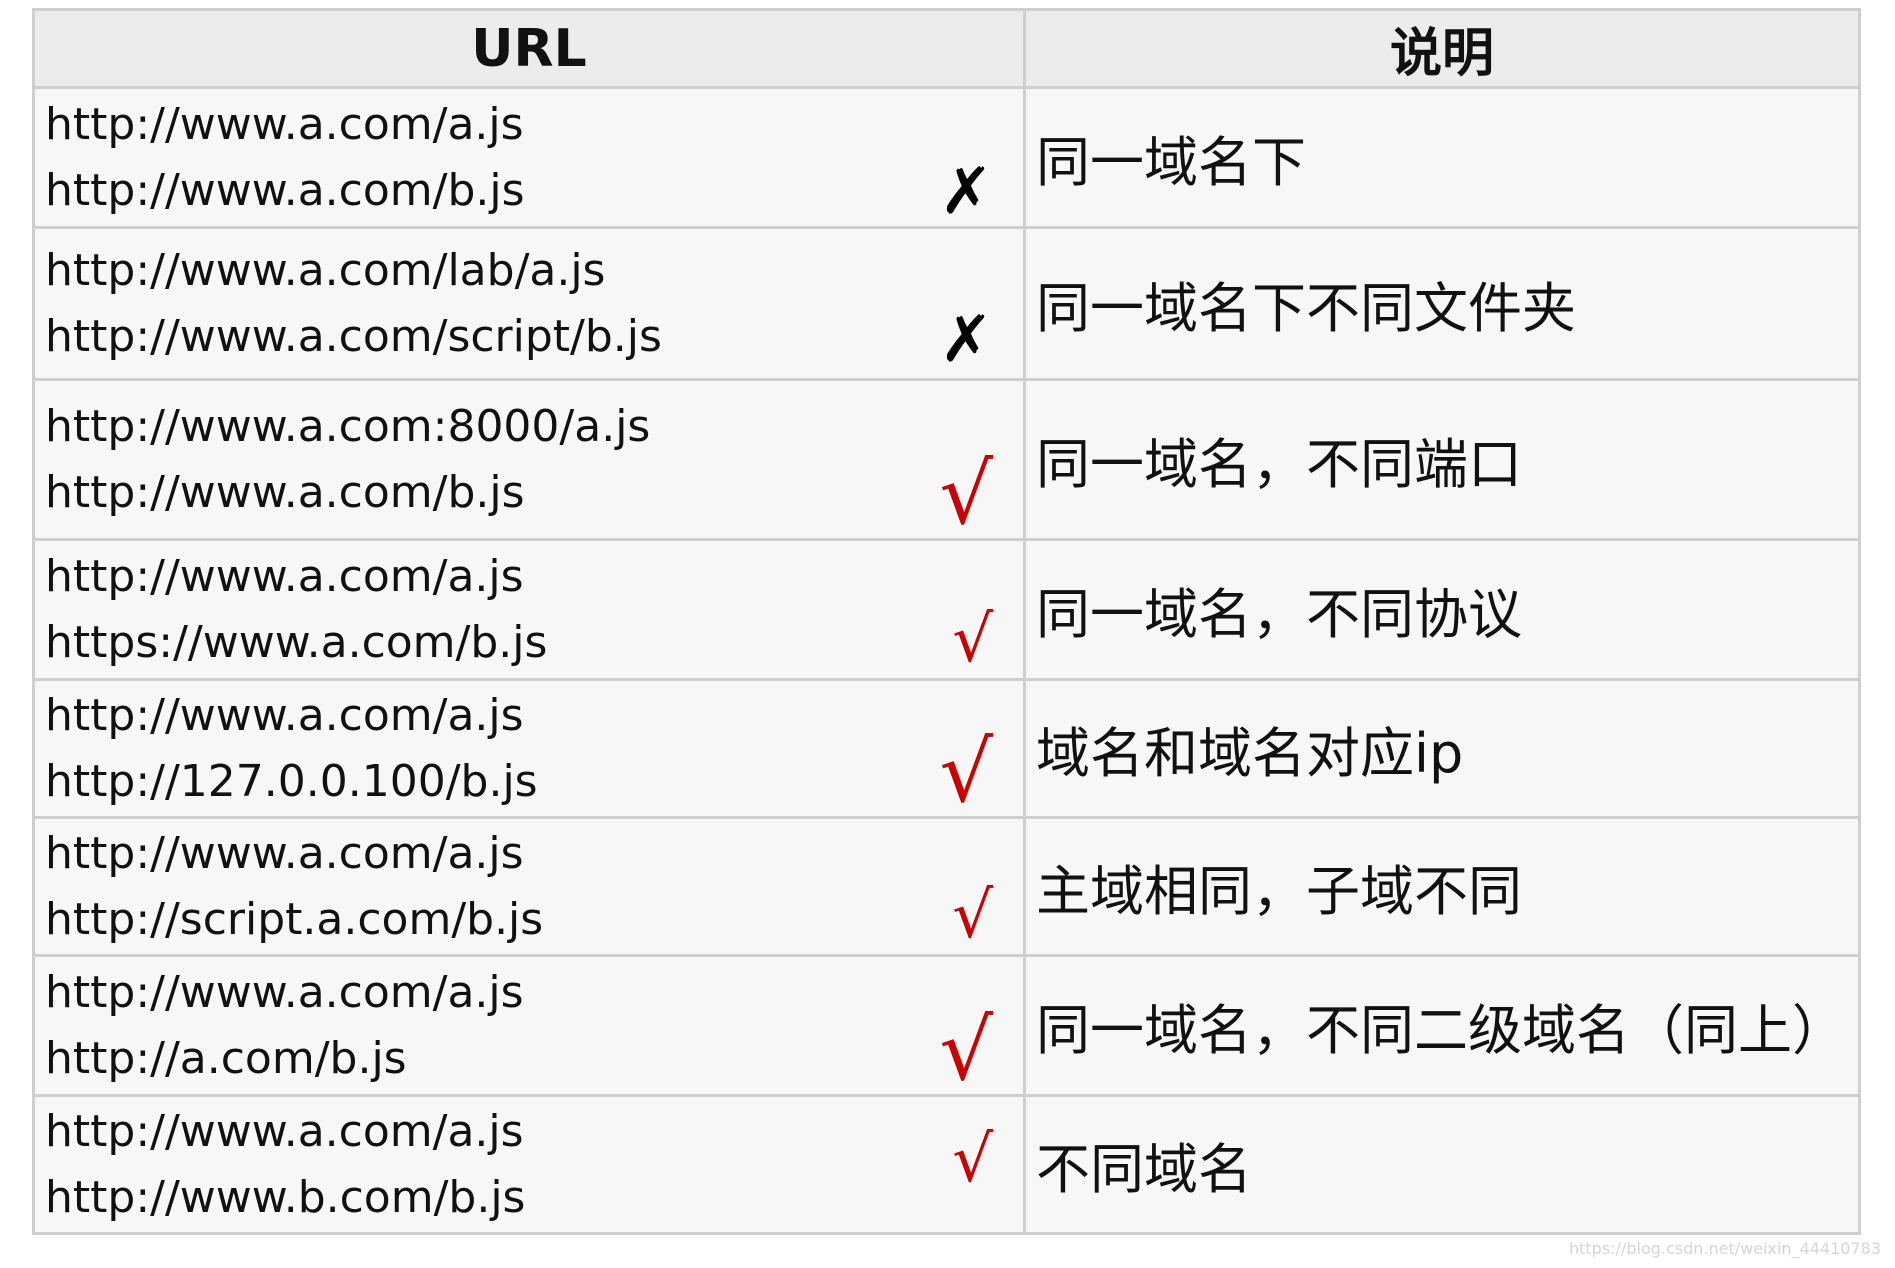 The image size is (1895, 1268). I want to click on desc-cell: 同一域名，不同协议, so click(1442, 609).